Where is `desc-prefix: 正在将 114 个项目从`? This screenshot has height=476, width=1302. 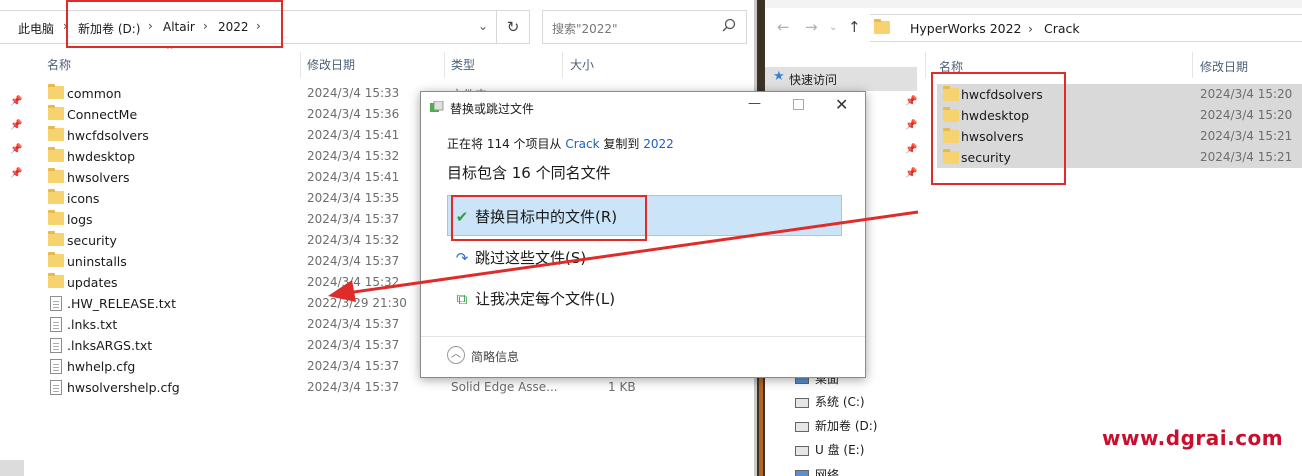
desc-prefix: 正在将 114 个项目从 is located at coordinates (506, 144).